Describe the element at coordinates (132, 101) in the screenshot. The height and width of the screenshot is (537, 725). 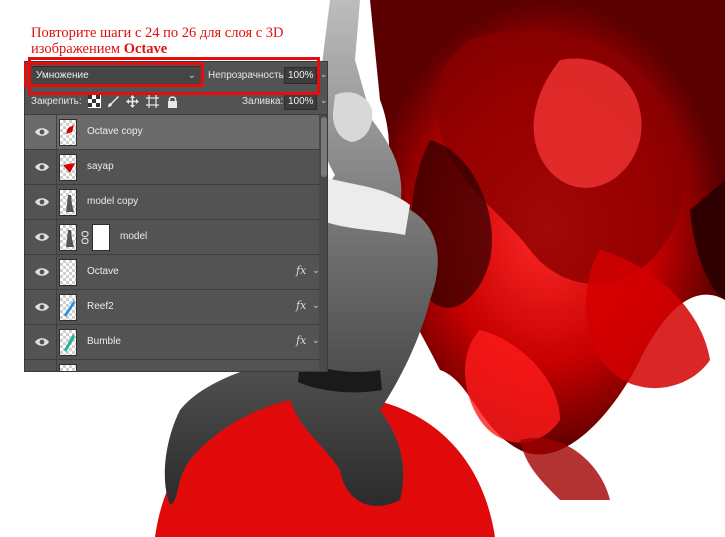
I see `lock-position-icon` at that location.